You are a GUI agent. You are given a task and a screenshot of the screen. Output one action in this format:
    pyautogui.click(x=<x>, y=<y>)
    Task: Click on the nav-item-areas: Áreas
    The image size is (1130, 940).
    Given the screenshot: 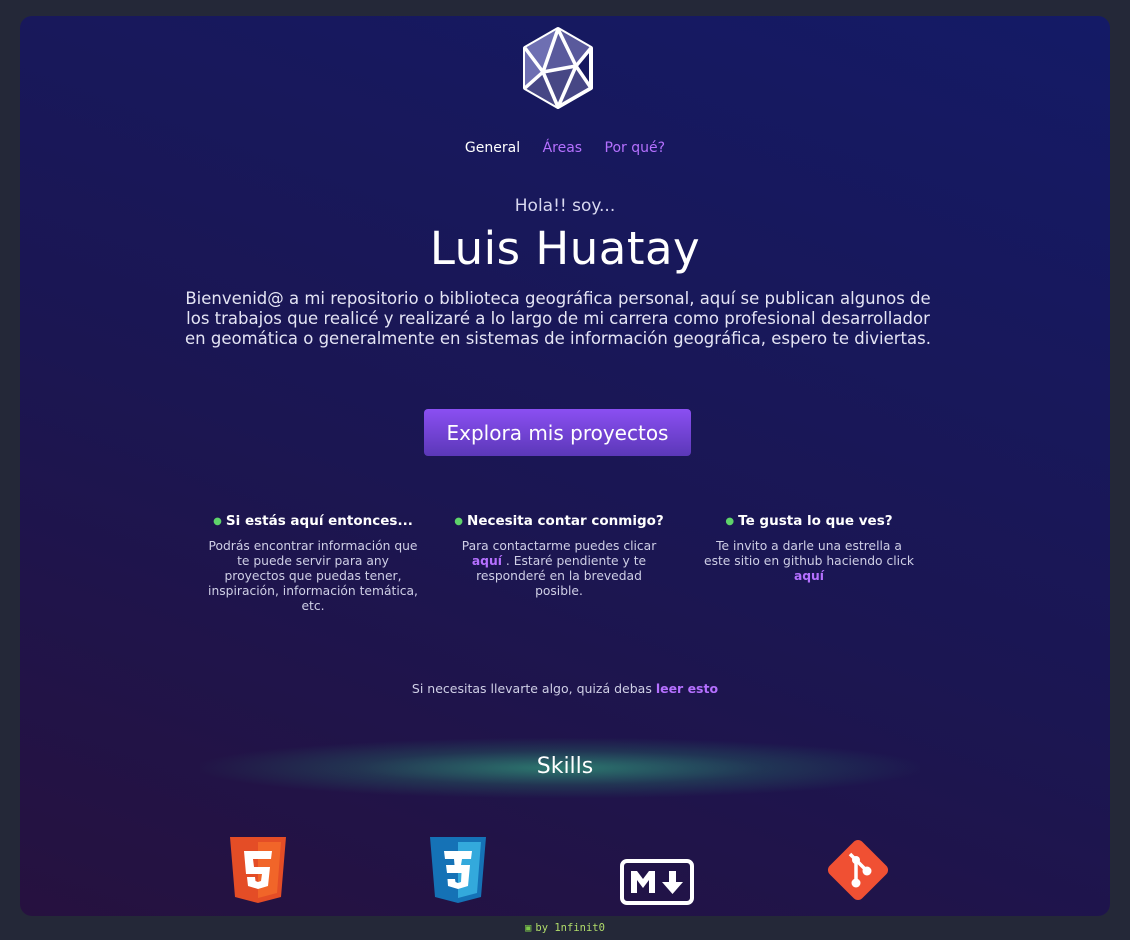 What is the action you would take?
    pyautogui.click(x=563, y=148)
    